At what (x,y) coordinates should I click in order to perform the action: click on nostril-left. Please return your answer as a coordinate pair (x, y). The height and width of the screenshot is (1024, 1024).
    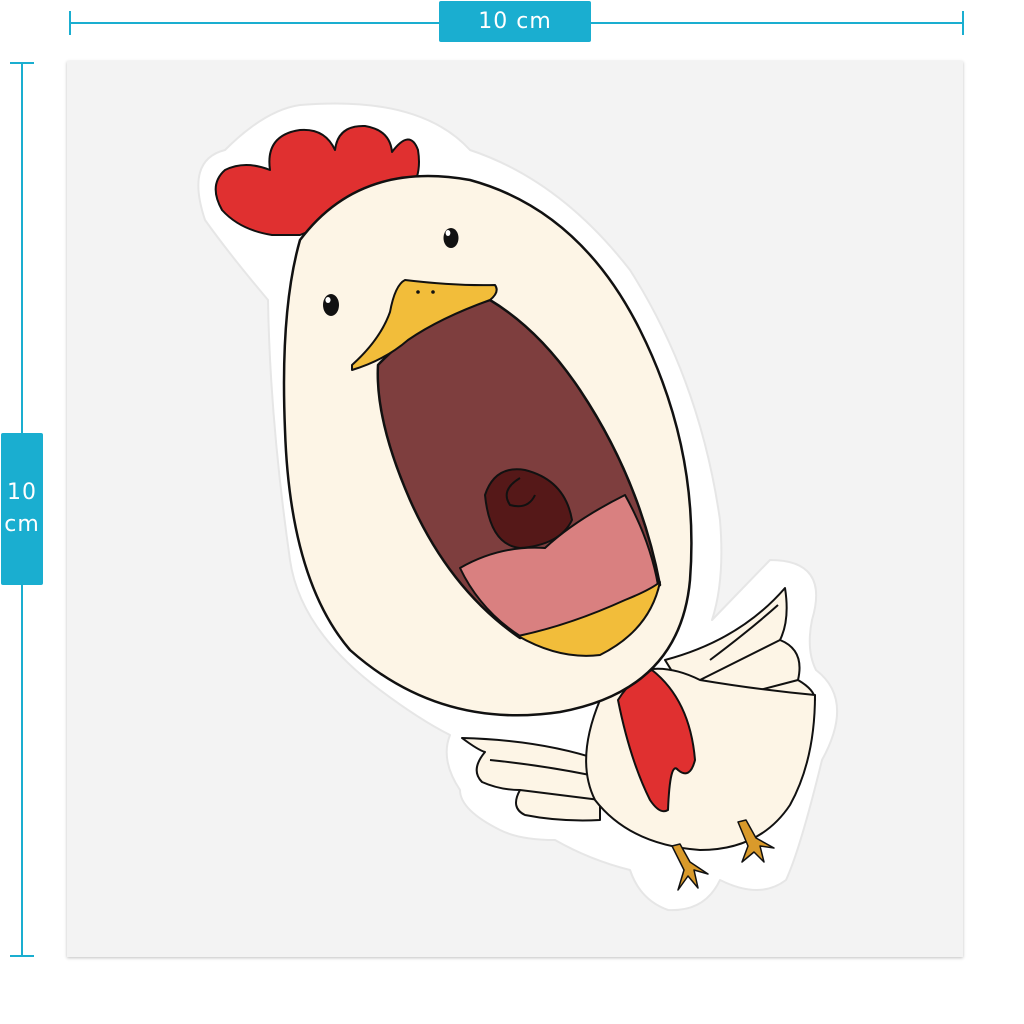
    Looking at the image, I should click on (418, 292).